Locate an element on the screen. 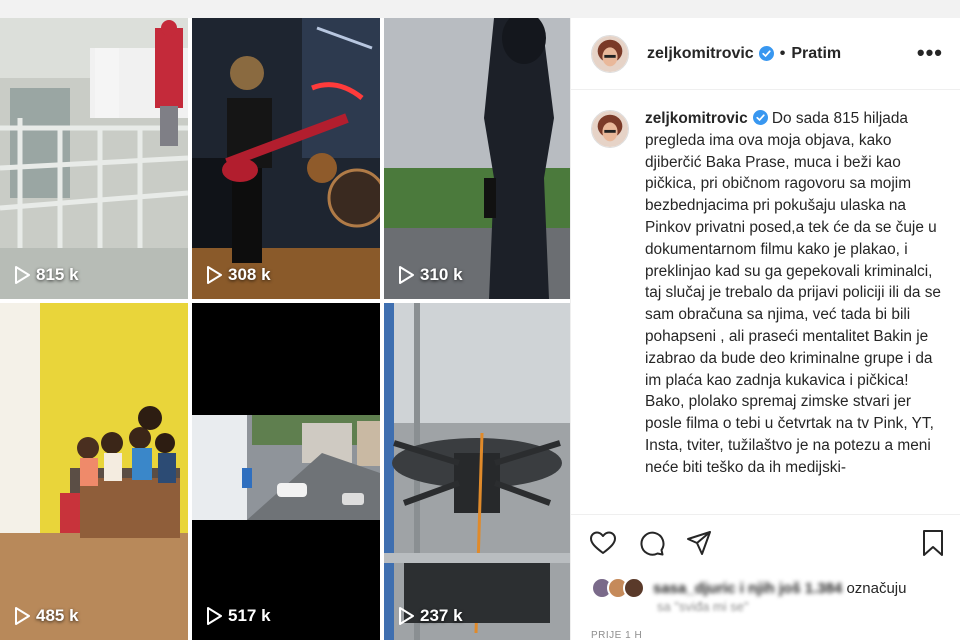 Image resolution: width=960 pixels, height=640 pixels. likes-names: sasa_djuric i njih još 1.384 is located at coordinates (747, 588).